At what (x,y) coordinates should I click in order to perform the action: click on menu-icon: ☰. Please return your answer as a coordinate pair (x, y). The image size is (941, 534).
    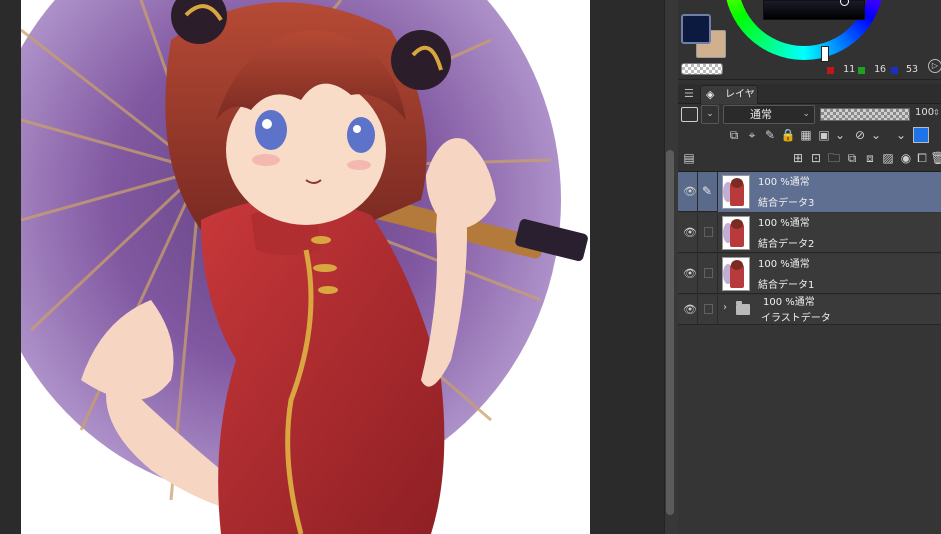
    Looking at the image, I should click on (689, 93).